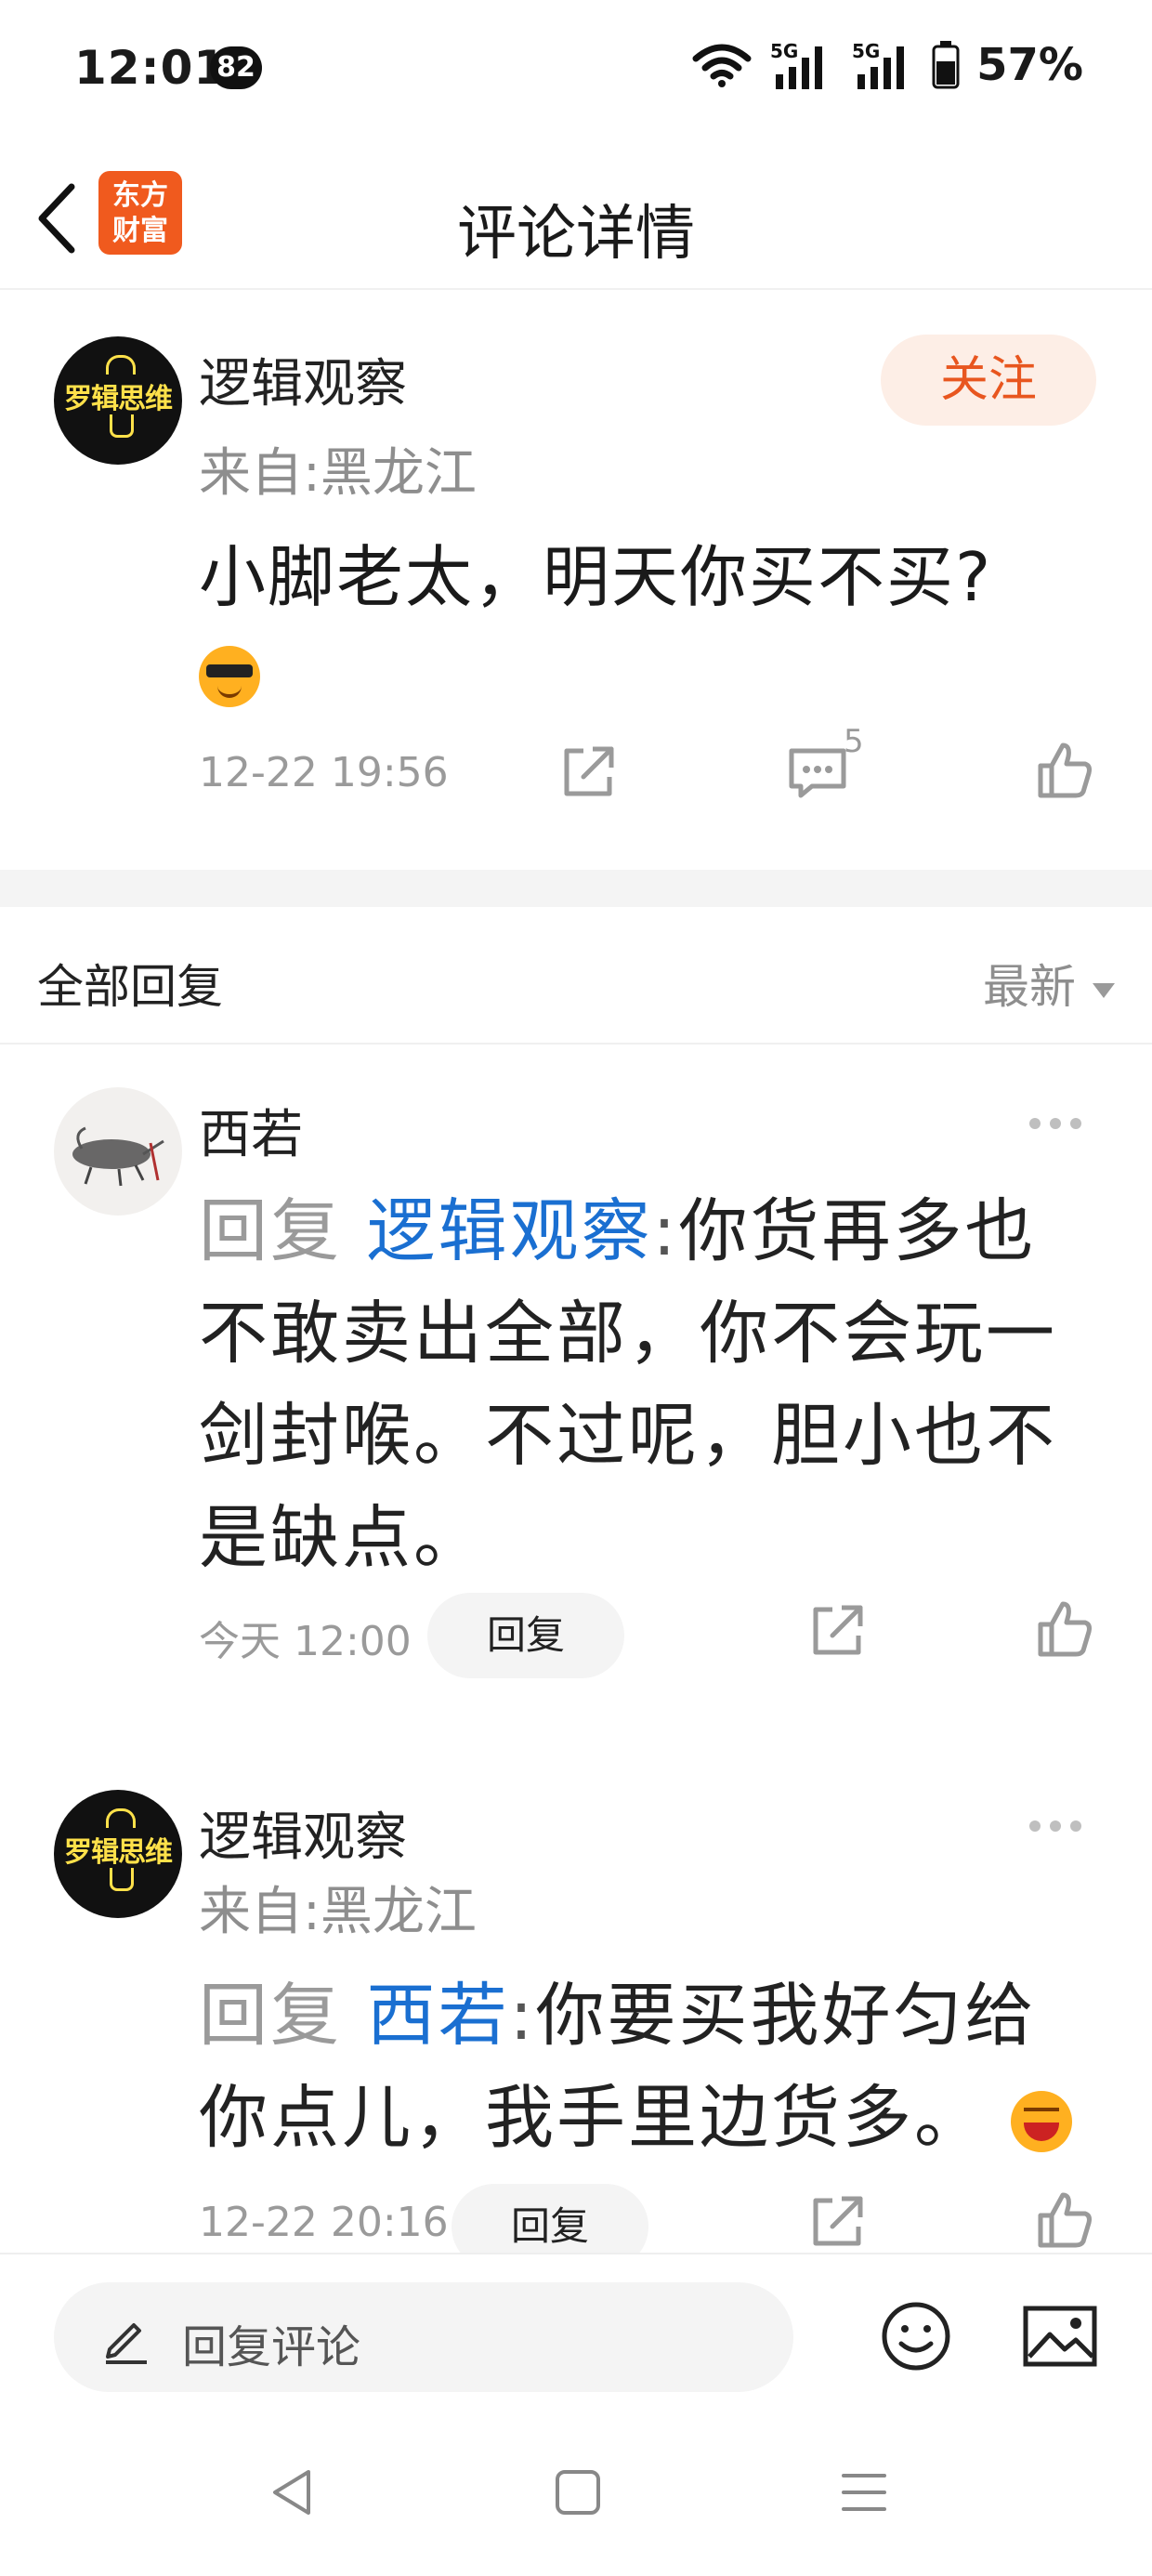  I want to click on cellular-signal-icon-2: 5G, so click(878, 64).